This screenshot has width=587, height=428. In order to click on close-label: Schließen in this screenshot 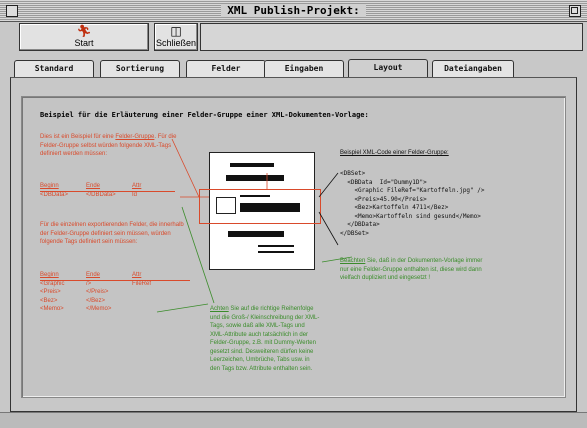, I will do `click(176, 43)`.